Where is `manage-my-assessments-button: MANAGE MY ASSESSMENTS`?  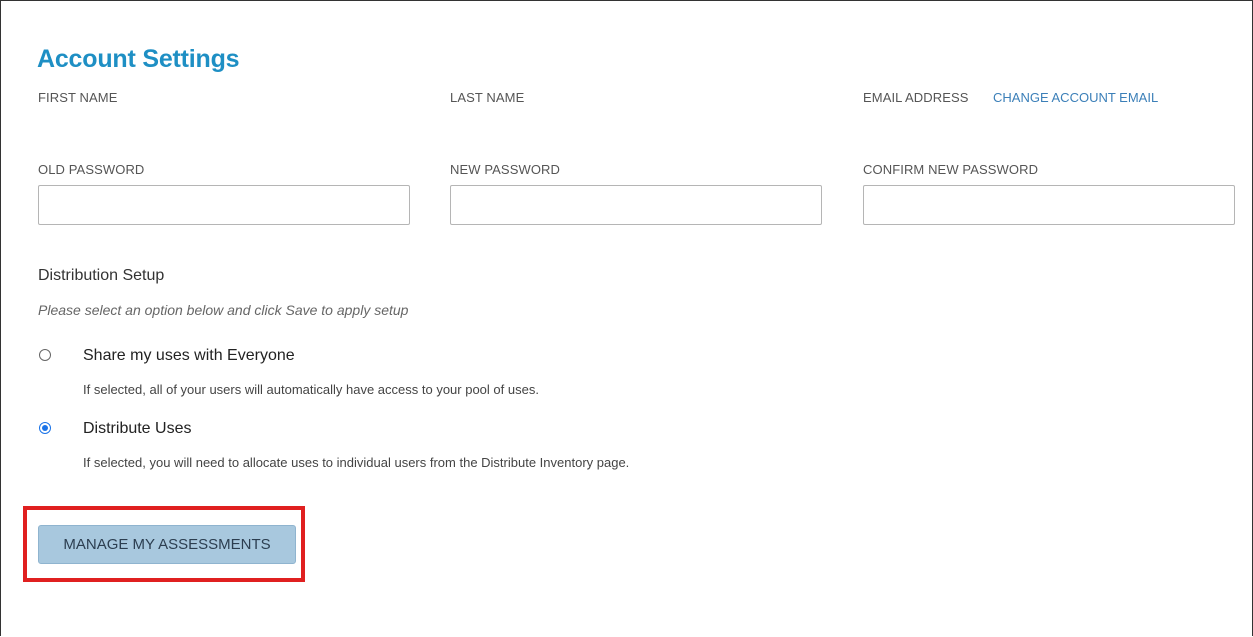
manage-my-assessments-button: MANAGE MY ASSESSMENTS is located at coordinates (167, 544).